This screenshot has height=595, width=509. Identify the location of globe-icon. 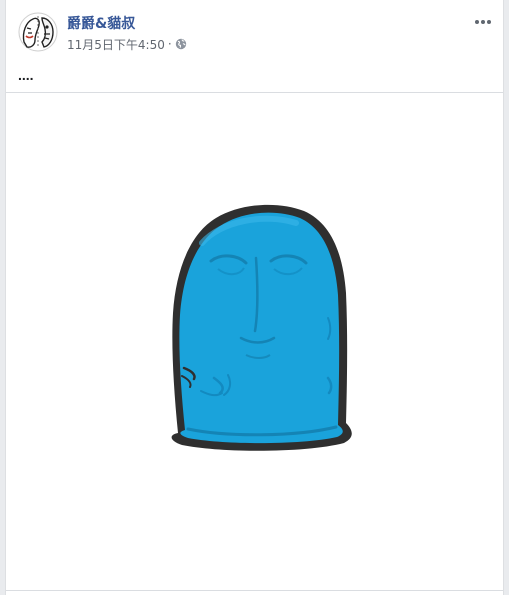
(181, 44).